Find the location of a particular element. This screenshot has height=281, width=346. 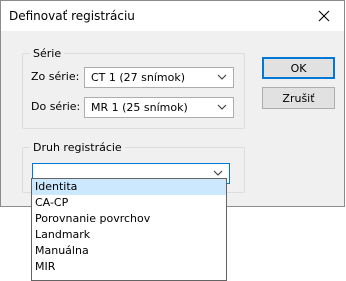

title-bar: Definovať registráciu is located at coordinates (172, 16).